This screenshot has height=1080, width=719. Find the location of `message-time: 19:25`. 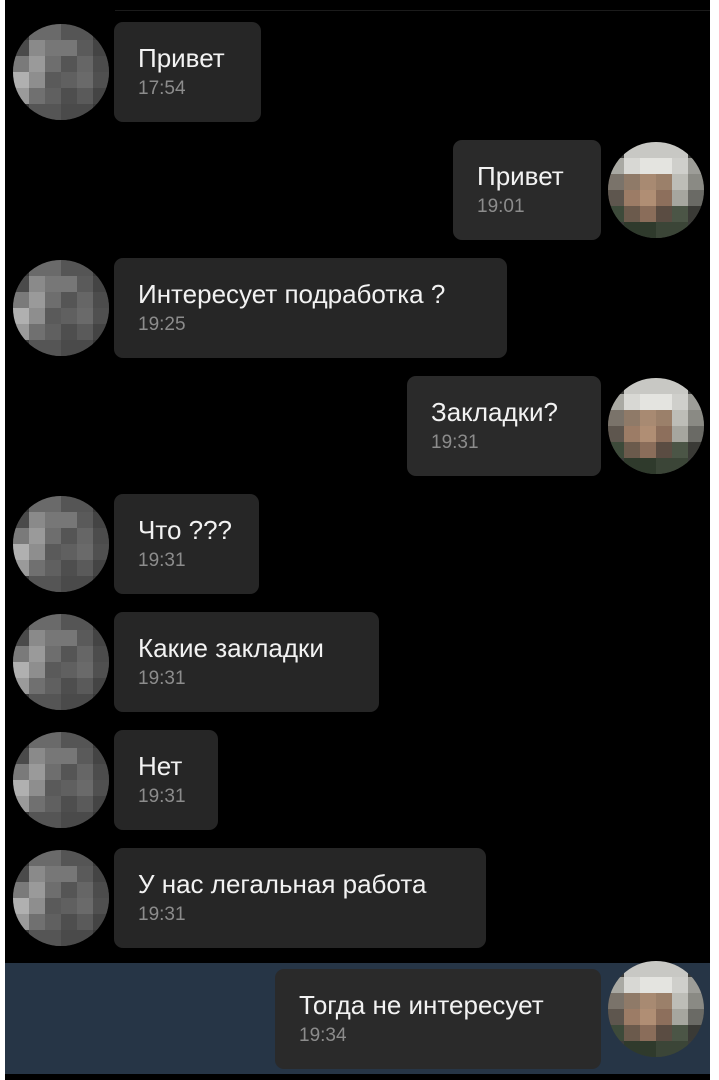

message-time: 19:25 is located at coordinates (162, 324).